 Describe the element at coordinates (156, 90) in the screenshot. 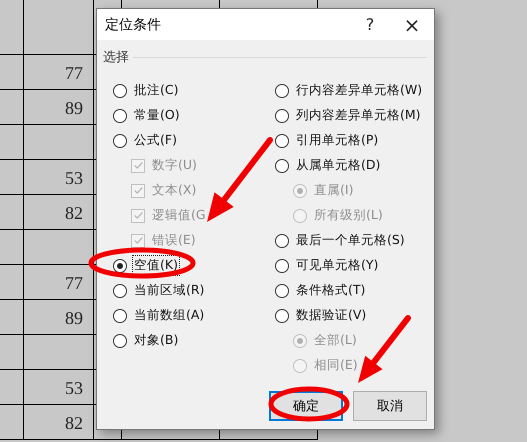

I see `option-label: 批注(C)` at that location.